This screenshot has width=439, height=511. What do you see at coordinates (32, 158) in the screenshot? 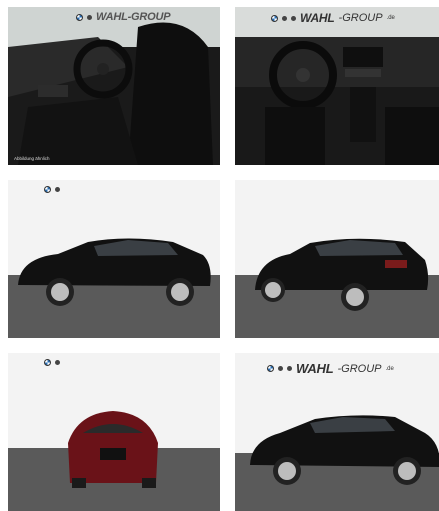
I see `image-caption: Abbildung ähnlich` at bounding box center [32, 158].